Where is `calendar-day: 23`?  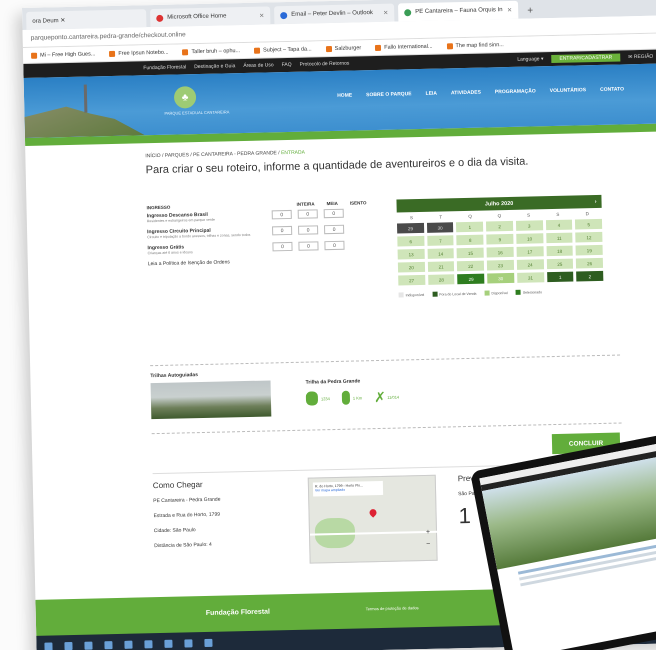
calendar-day: 23 is located at coordinates (500, 265).